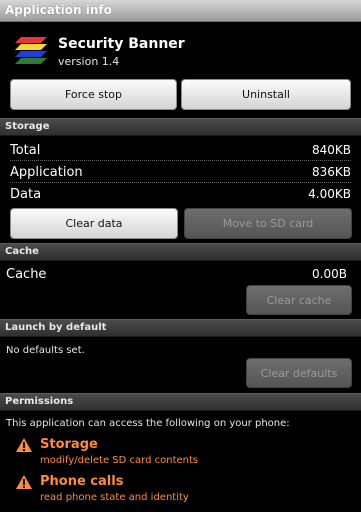  Describe the element at coordinates (114, 497) in the screenshot. I see `permission-phone-calls-desc: read phone state and identity` at that location.